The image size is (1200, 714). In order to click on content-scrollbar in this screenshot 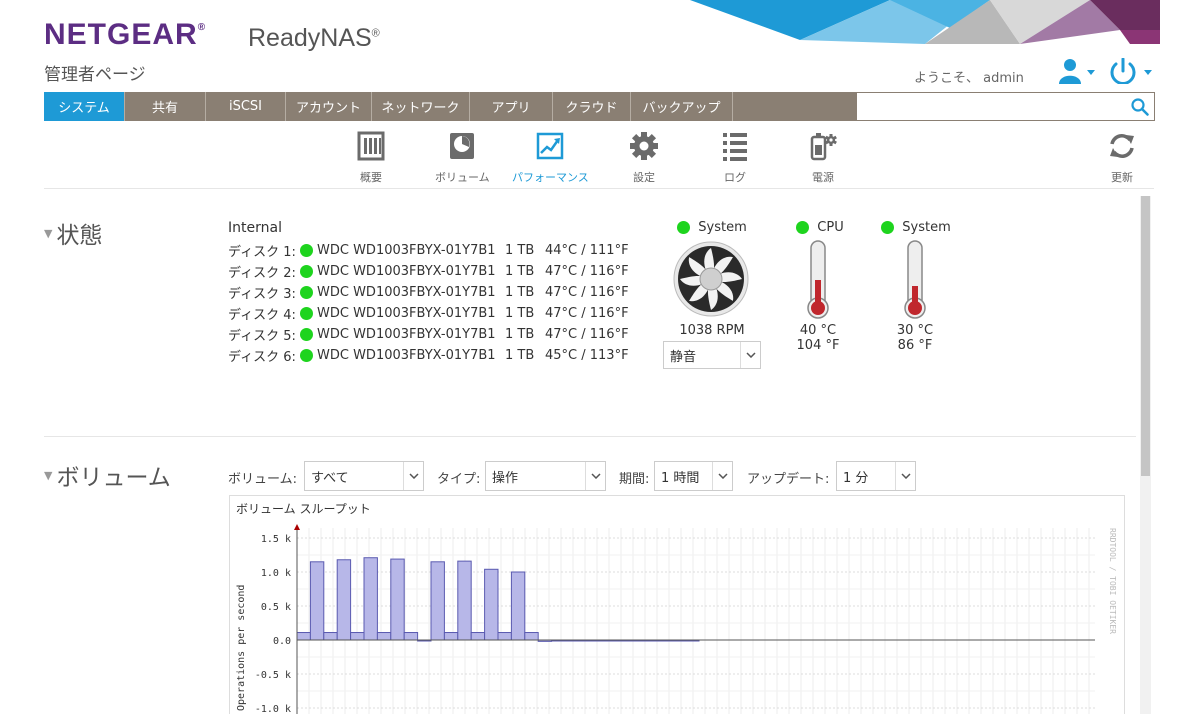, I will do `click(1145, 455)`.